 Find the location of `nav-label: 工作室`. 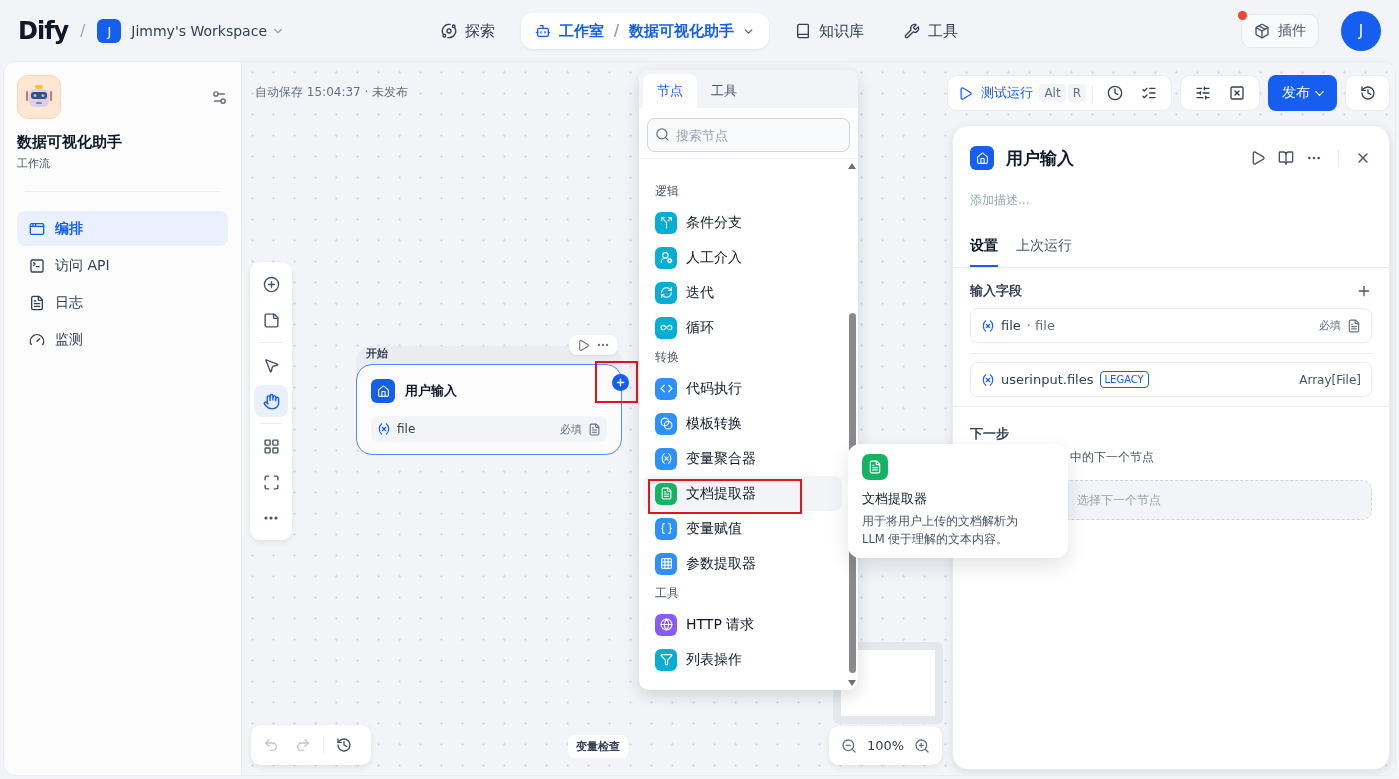

nav-label: 工作室 is located at coordinates (581, 31).